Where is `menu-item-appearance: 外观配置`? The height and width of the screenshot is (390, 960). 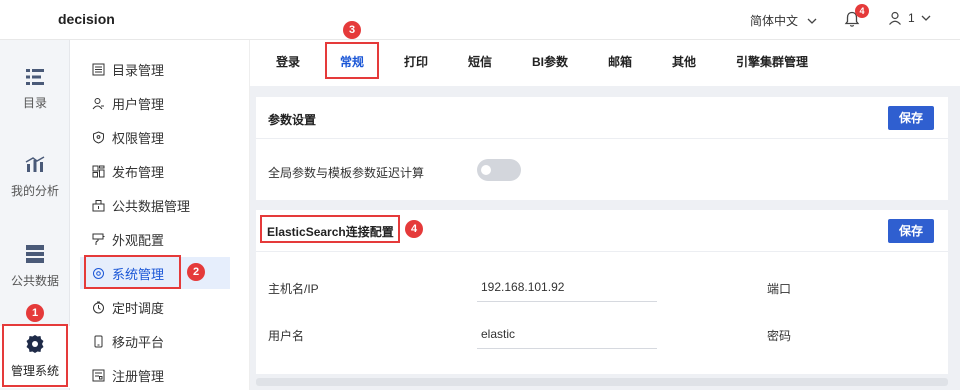
menu-item-appearance: 外观配置 is located at coordinates (155, 239).